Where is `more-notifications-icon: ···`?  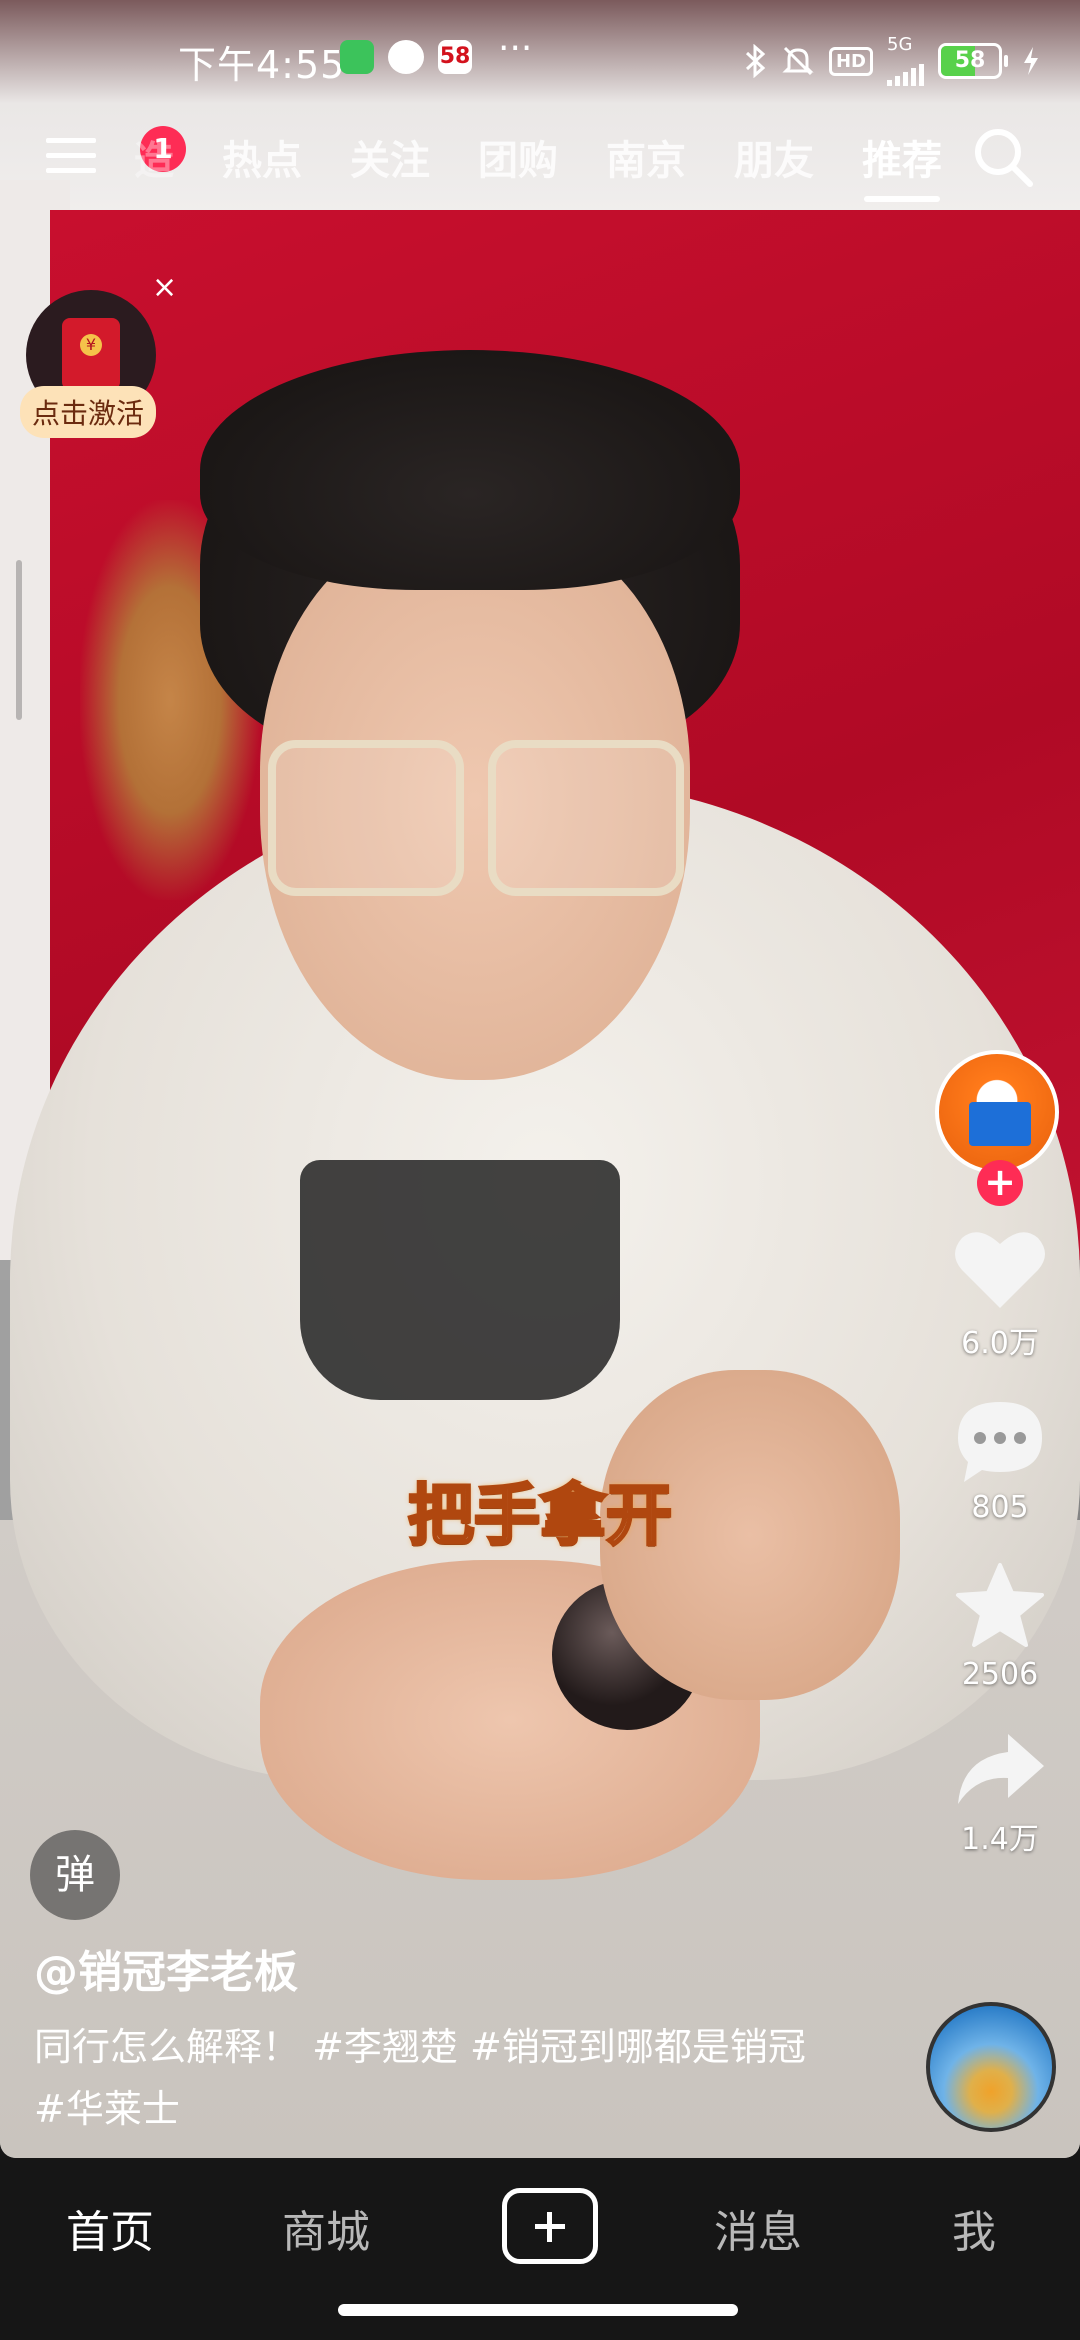
more-notifications-icon: ··· is located at coordinates (515, 48).